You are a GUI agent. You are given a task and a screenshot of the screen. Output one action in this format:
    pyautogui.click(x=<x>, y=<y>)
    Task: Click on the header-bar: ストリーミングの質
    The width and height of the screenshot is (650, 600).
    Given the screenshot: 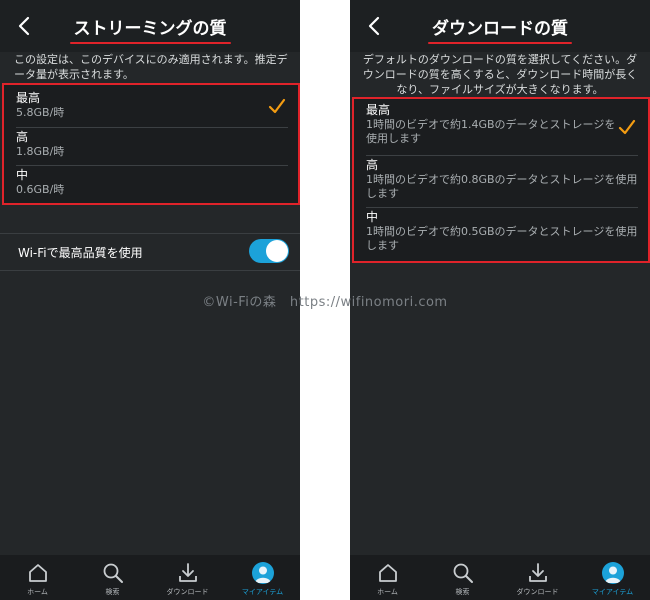 What is the action you would take?
    pyautogui.click(x=150, y=26)
    